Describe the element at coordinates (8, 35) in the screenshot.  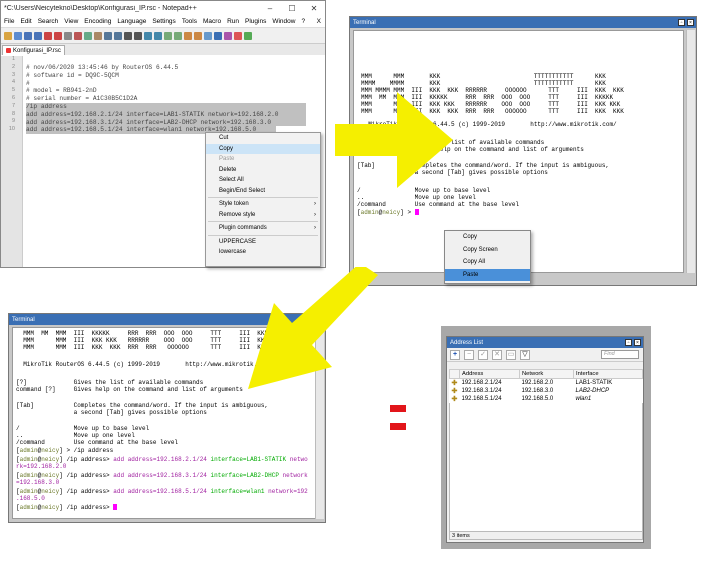
I see `new-file-icon` at that location.